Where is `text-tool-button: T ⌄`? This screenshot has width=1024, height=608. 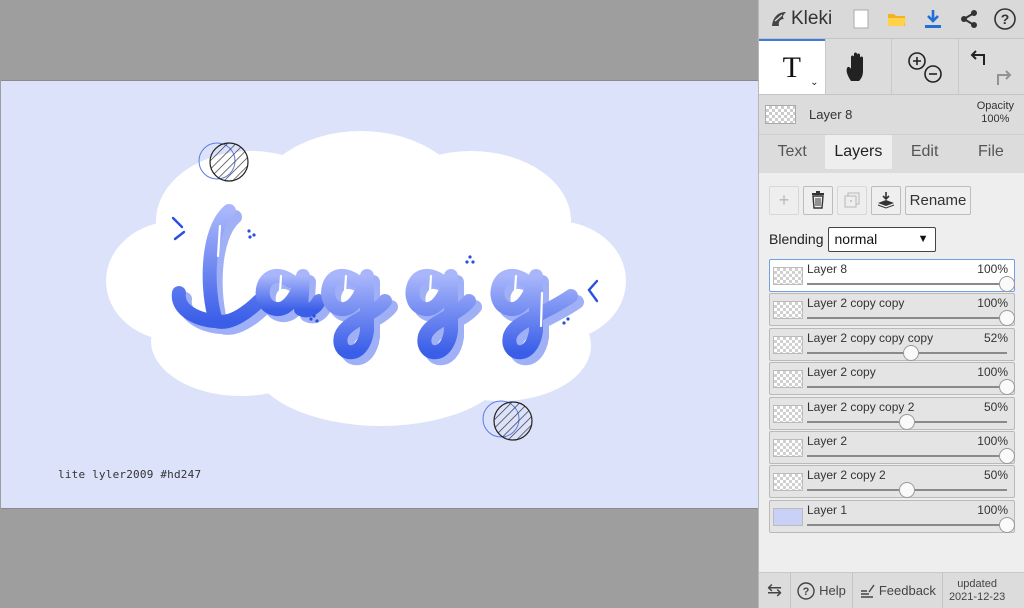 text-tool-button: T ⌄ is located at coordinates (792, 66).